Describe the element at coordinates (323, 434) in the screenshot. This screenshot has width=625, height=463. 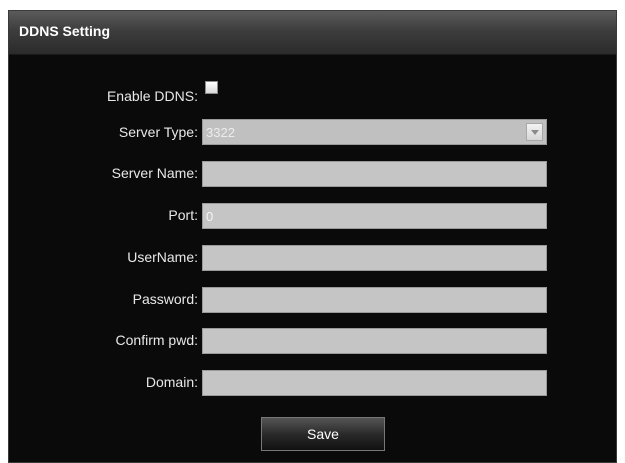
I see `save-button: Save` at that location.